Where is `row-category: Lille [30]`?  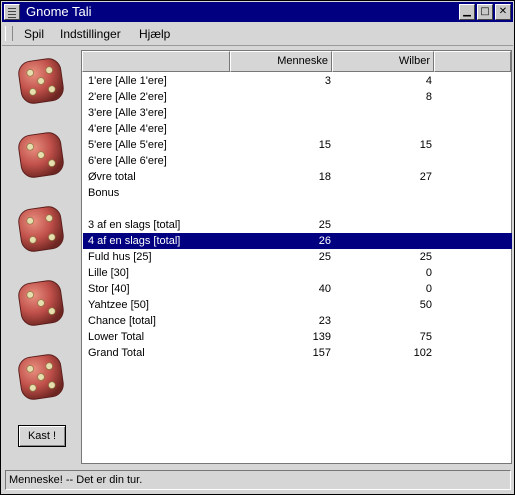 row-category: Lille [30] is located at coordinates (108, 273).